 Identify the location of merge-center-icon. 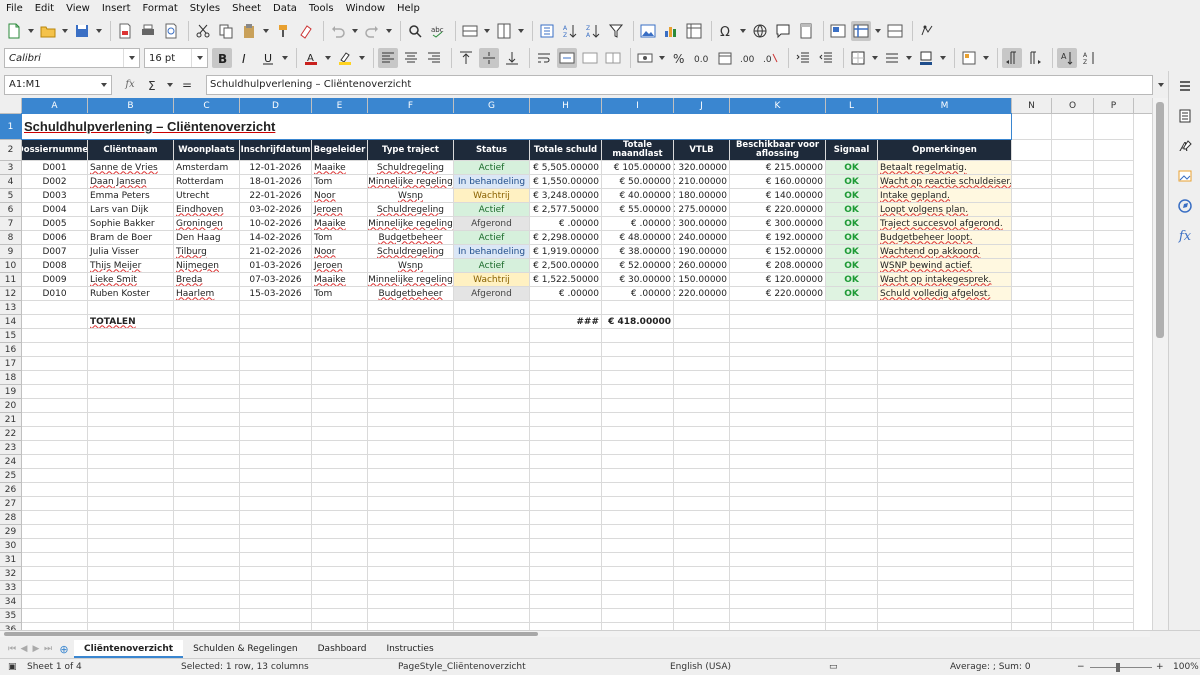
(567, 58).